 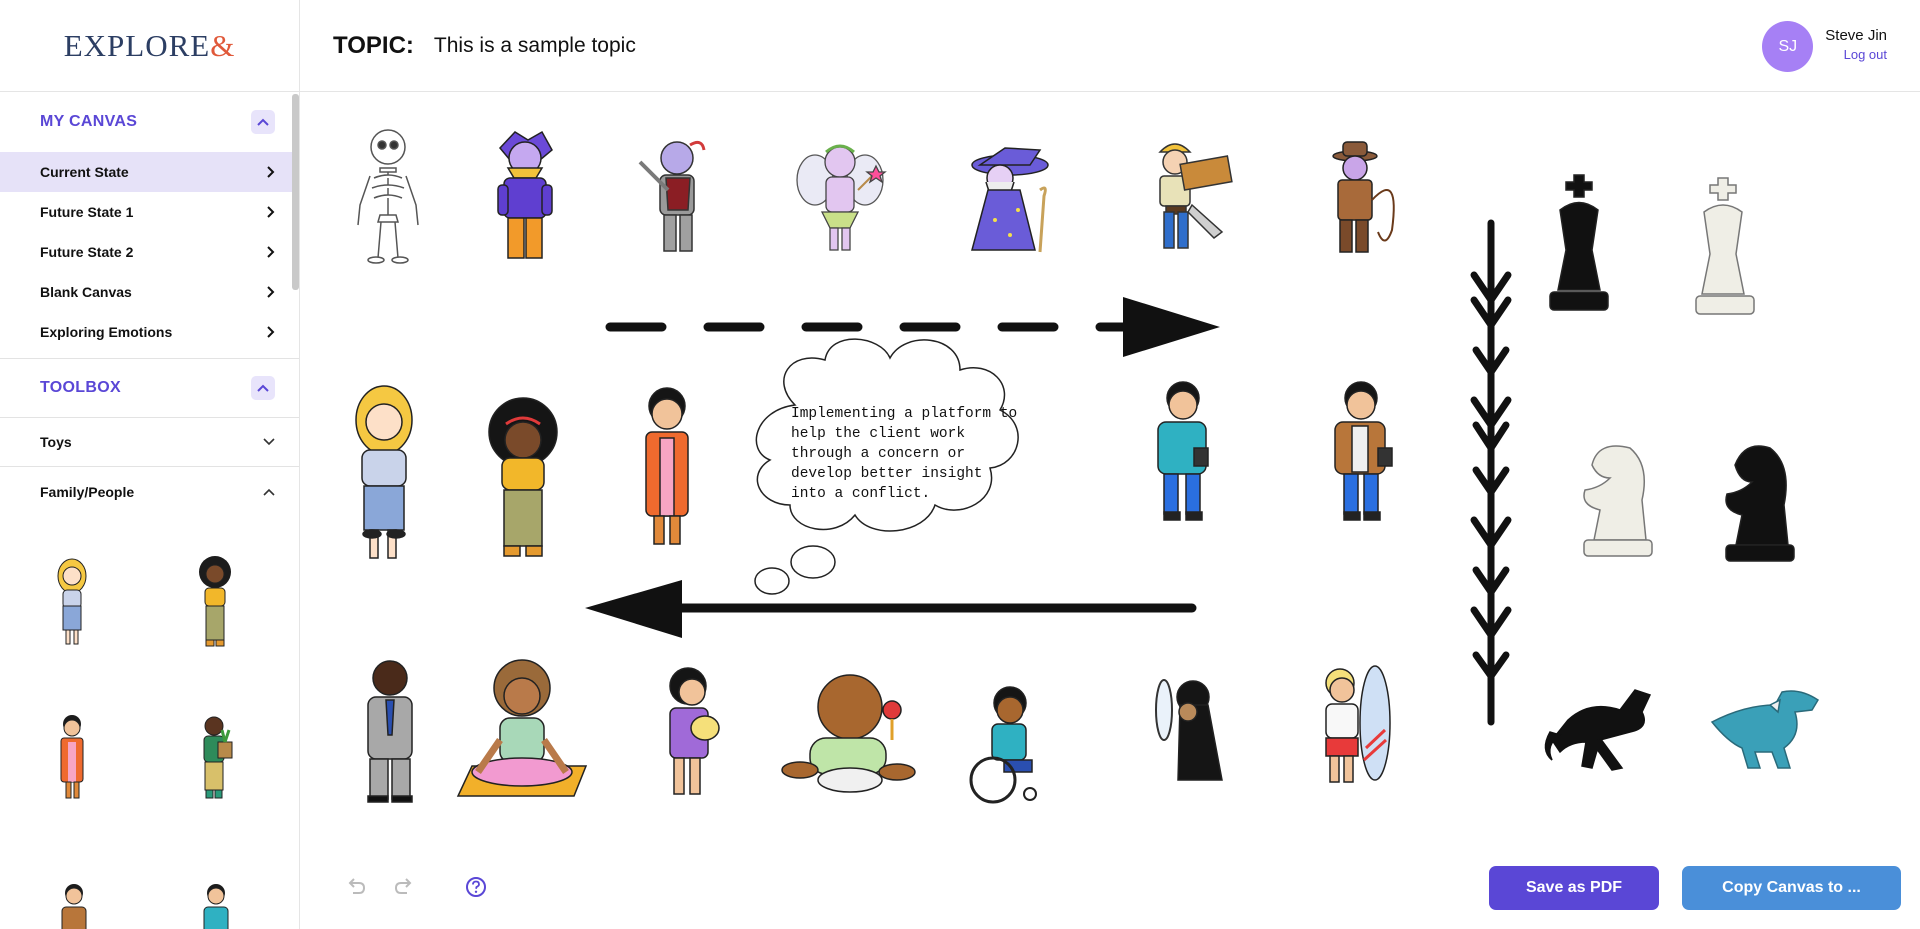 I want to click on black-king-chess-piece, so click(x=1579, y=242).